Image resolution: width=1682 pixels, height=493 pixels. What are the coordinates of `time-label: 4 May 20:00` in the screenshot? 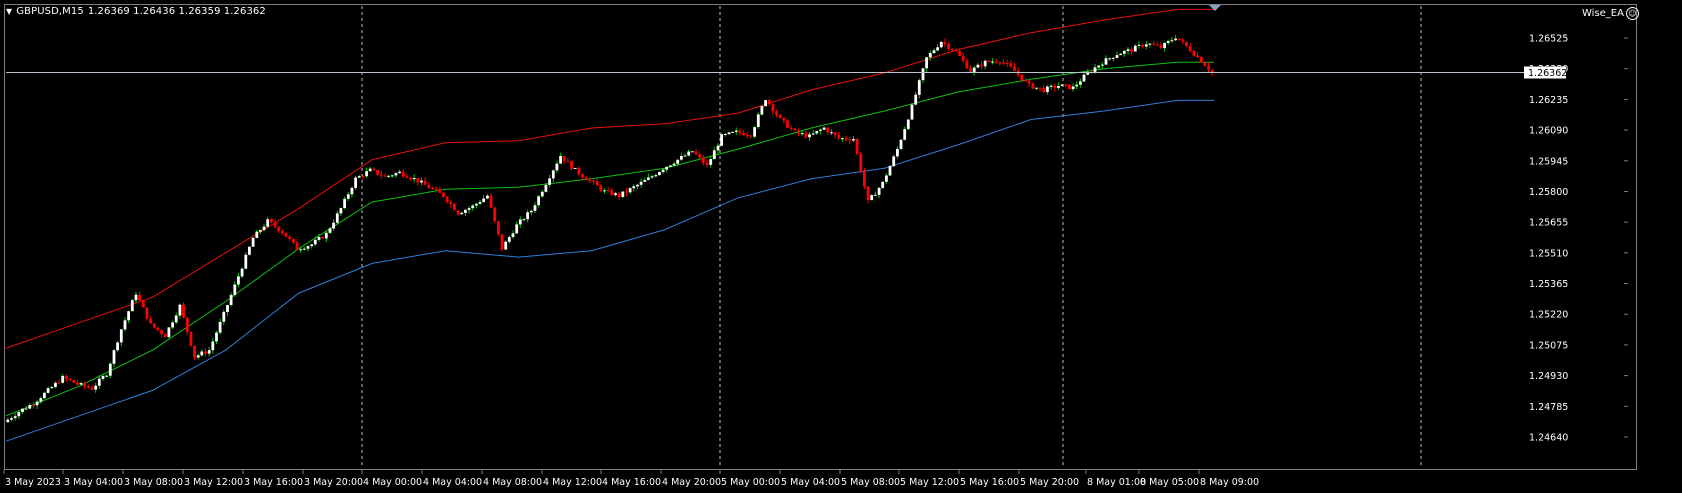 It's located at (691, 482).